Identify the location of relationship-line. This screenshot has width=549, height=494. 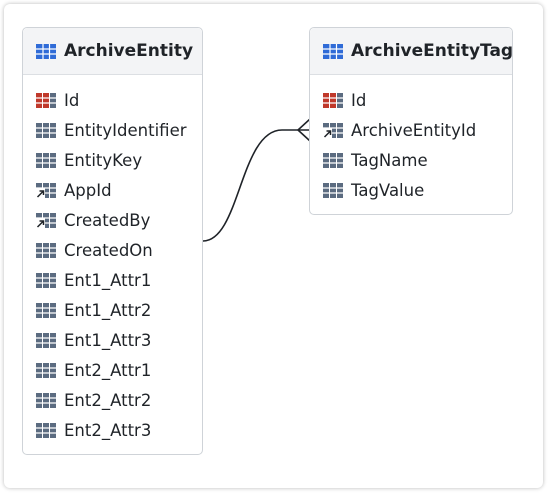
(256, 185).